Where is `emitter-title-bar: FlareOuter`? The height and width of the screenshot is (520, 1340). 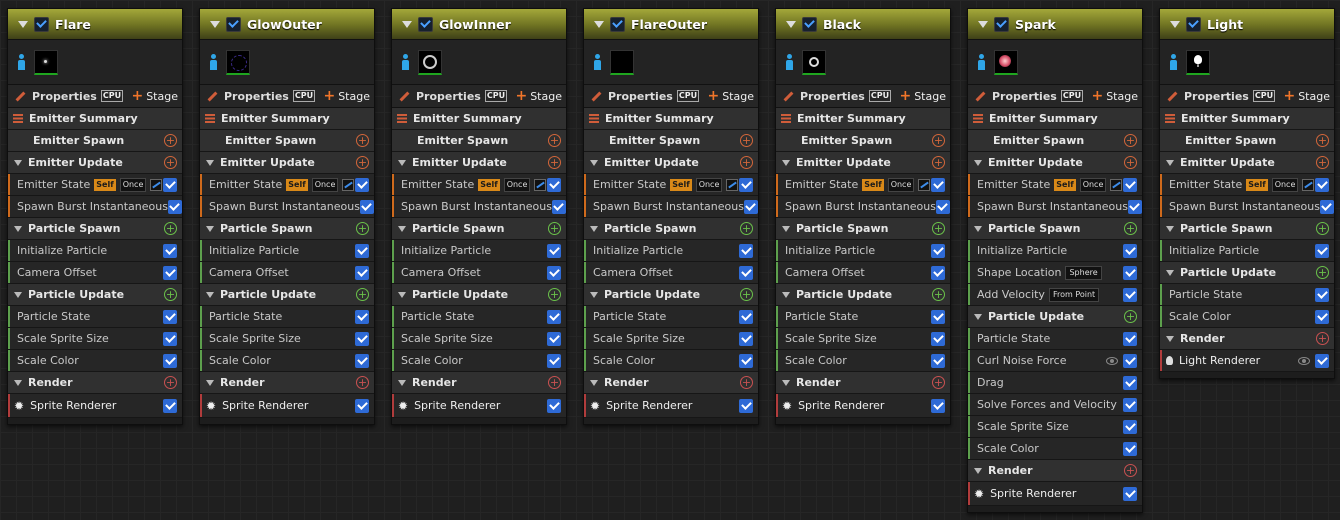 emitter-title-bar: FlareOuter is located at coordinates (671, 24).